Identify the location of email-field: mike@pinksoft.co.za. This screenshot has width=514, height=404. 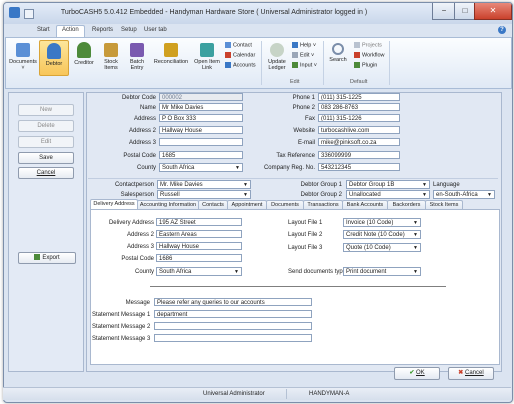
(359, 142).